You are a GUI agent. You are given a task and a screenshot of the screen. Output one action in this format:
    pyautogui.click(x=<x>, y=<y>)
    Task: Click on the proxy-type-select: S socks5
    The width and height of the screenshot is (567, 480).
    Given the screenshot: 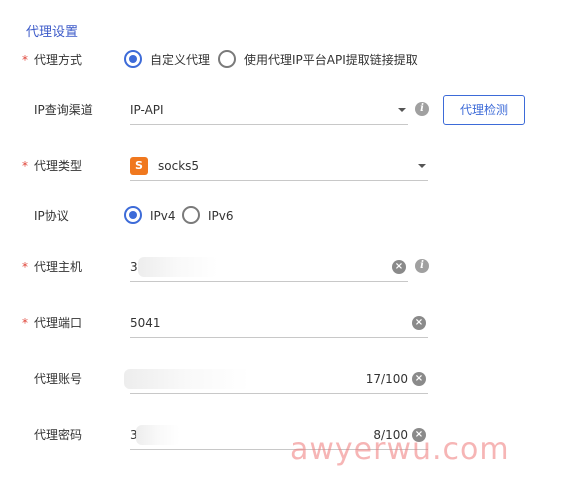 What is the action you would take?
    pyautogui.click(x=279, y=166)
    